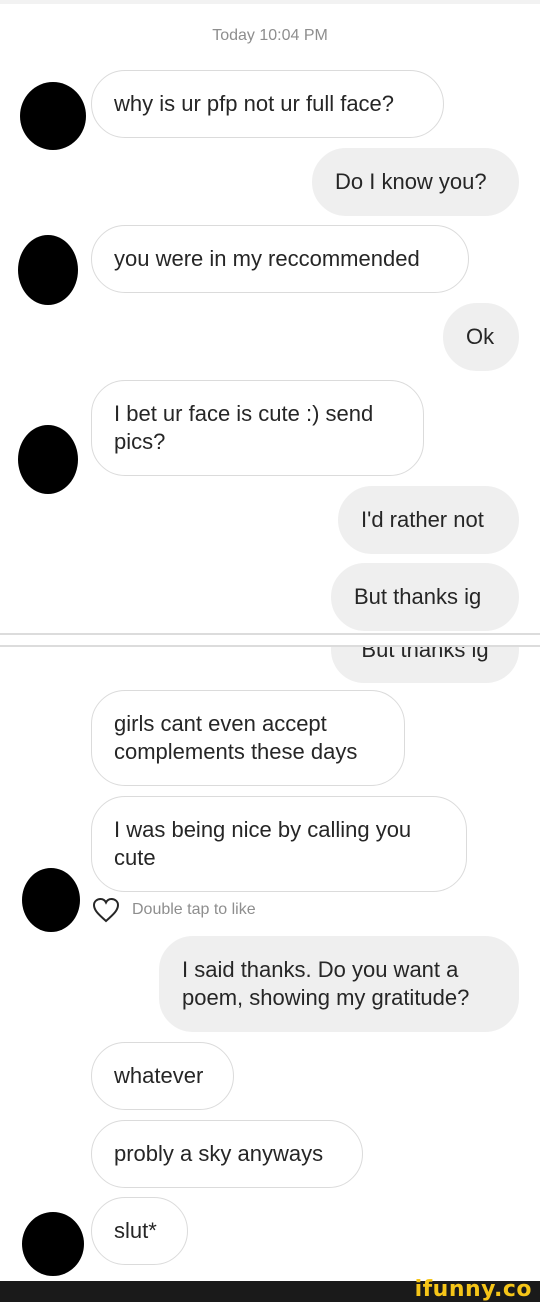 Image resolution: width=540 pixels, height=1302 pixels. What do you see at coordinates (139, 1231) in the screenshot?
I see `message-bubble-incoming: slut*` at bounding box center [139, 1231].